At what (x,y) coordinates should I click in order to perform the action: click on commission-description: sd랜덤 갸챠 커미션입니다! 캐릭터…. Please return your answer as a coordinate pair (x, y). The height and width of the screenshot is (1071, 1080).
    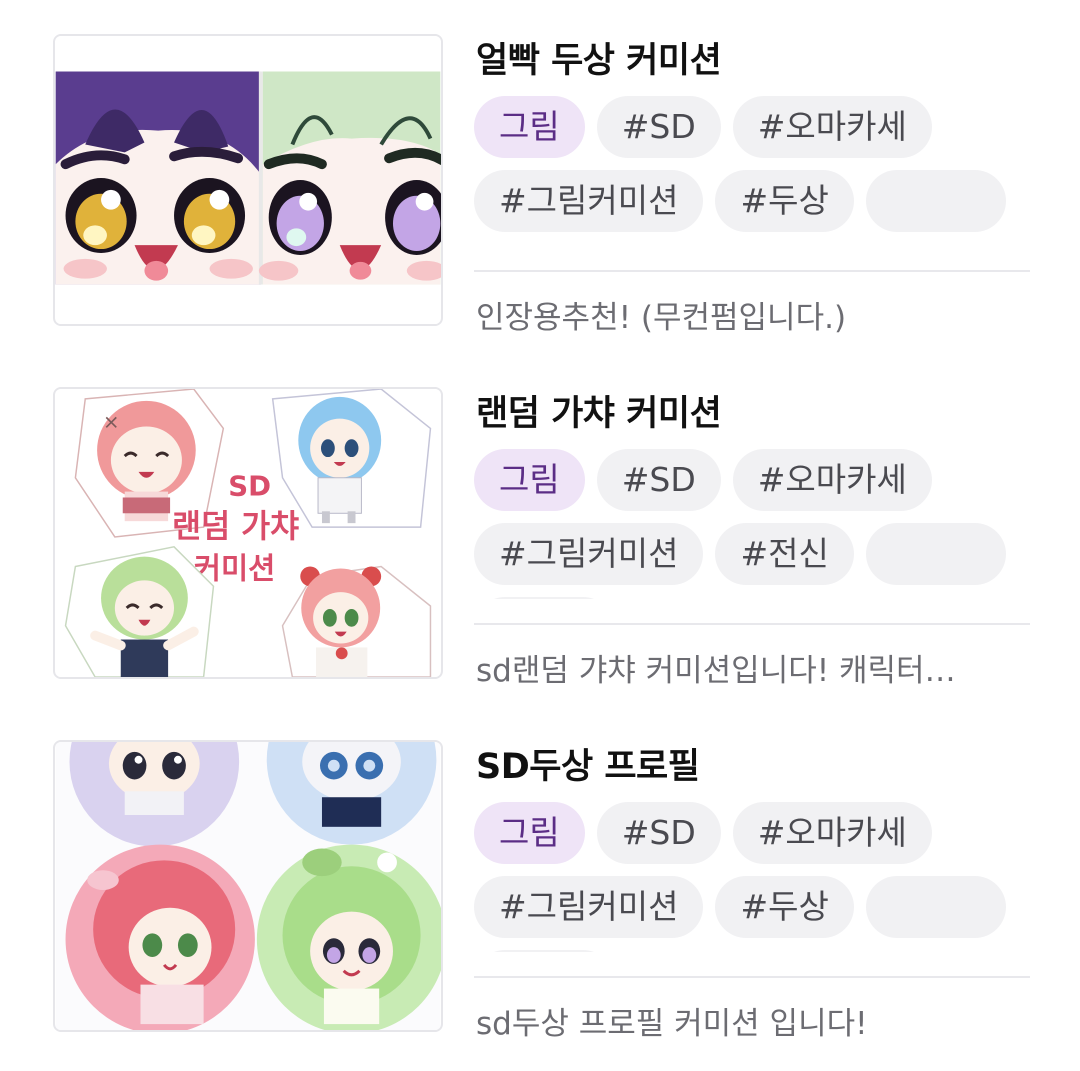
    Looking at the image, I should click on (716, 671).